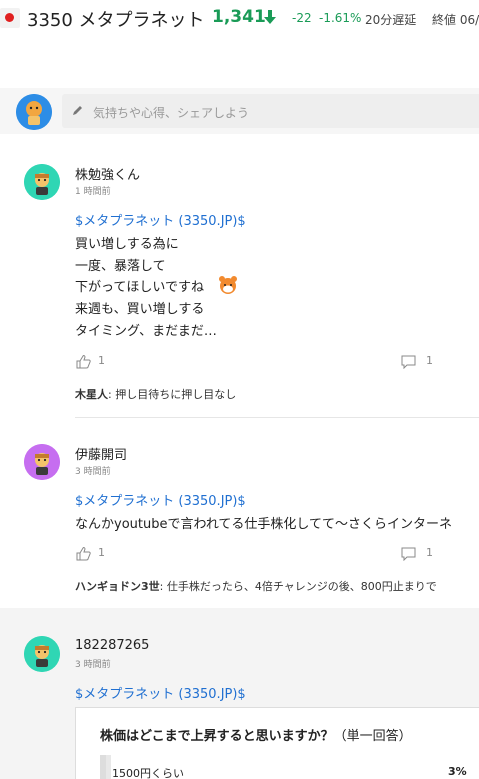  What do you see at coordinates (340, 18) in the screenshot?
I see `price-change-percent: -1.61%` at bounding box center [340, 18].